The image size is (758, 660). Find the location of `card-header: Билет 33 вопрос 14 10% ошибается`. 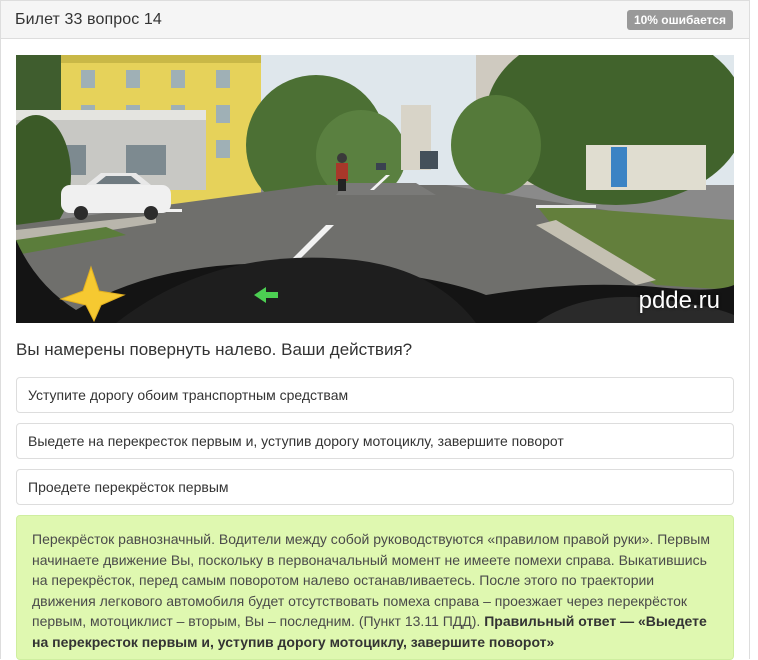

card-header: Билет 33 вопрос 14 10% ошибается is located at coordinates (375, 20).